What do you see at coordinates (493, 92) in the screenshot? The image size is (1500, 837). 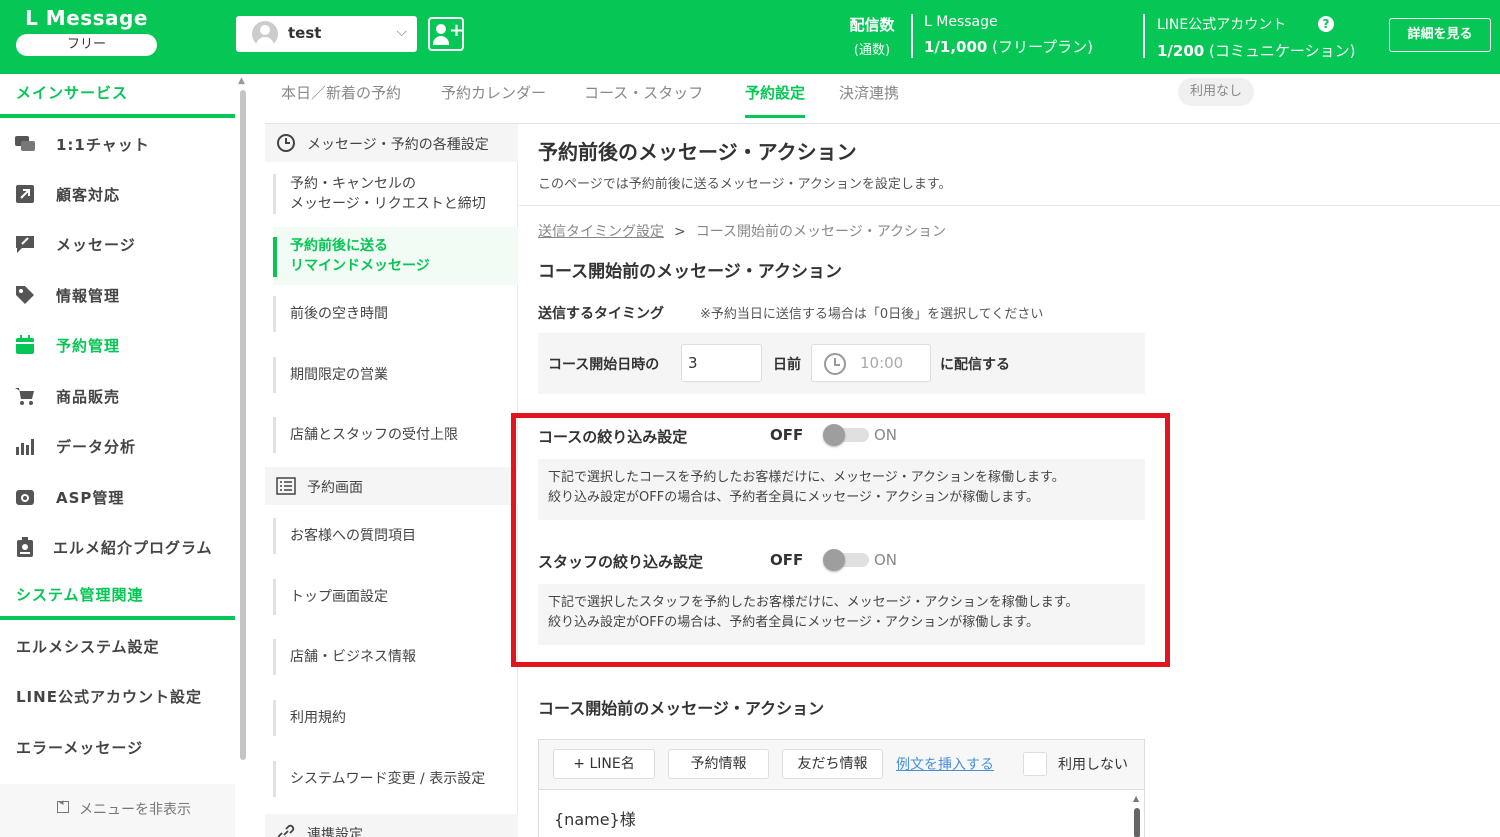 I see `tab-calendar: 予約カレンダー` at bounding box center [493, 92].